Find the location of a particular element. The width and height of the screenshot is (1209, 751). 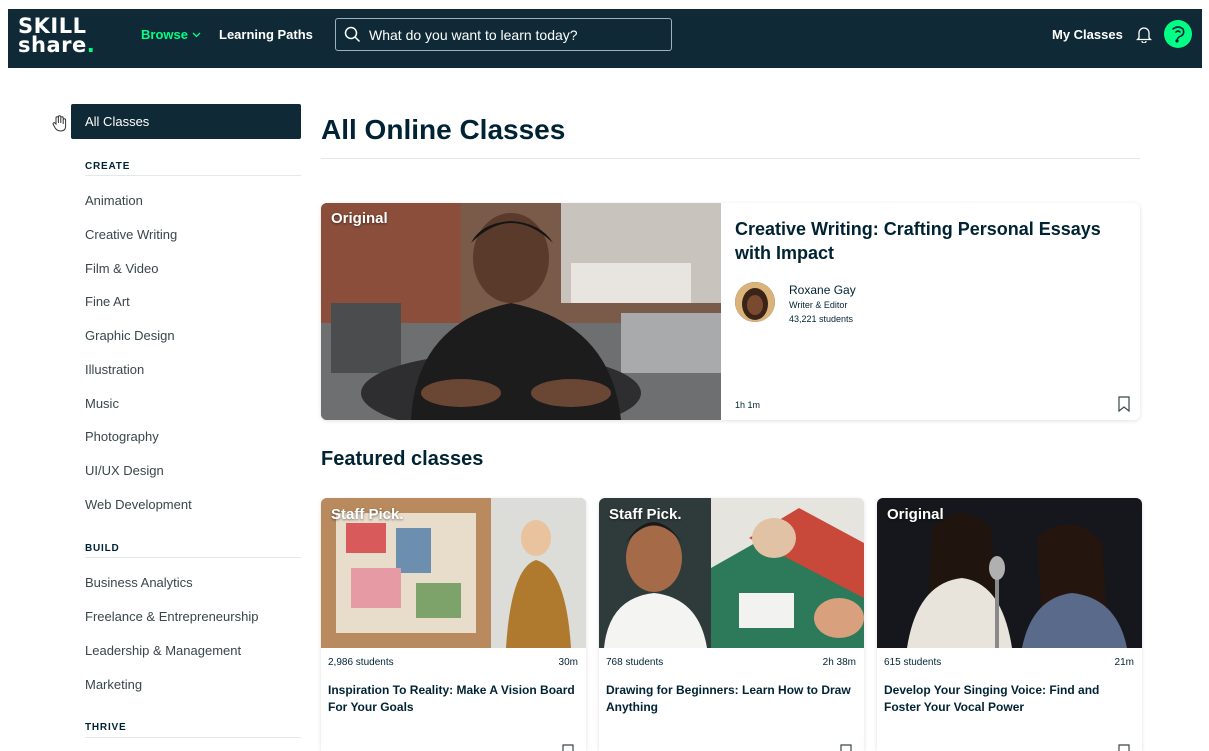

avatar-illustration is located at coordinates (1178, 34).